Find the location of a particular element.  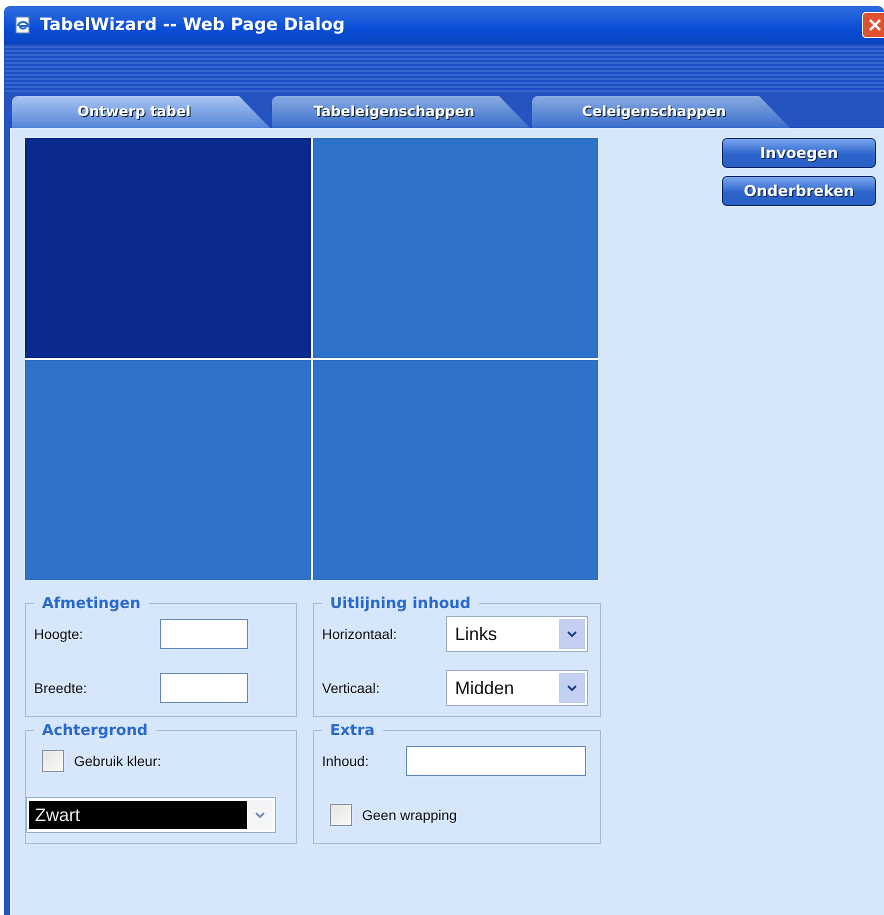

field-label: Verticaal: is located at coordinates (351, 688).